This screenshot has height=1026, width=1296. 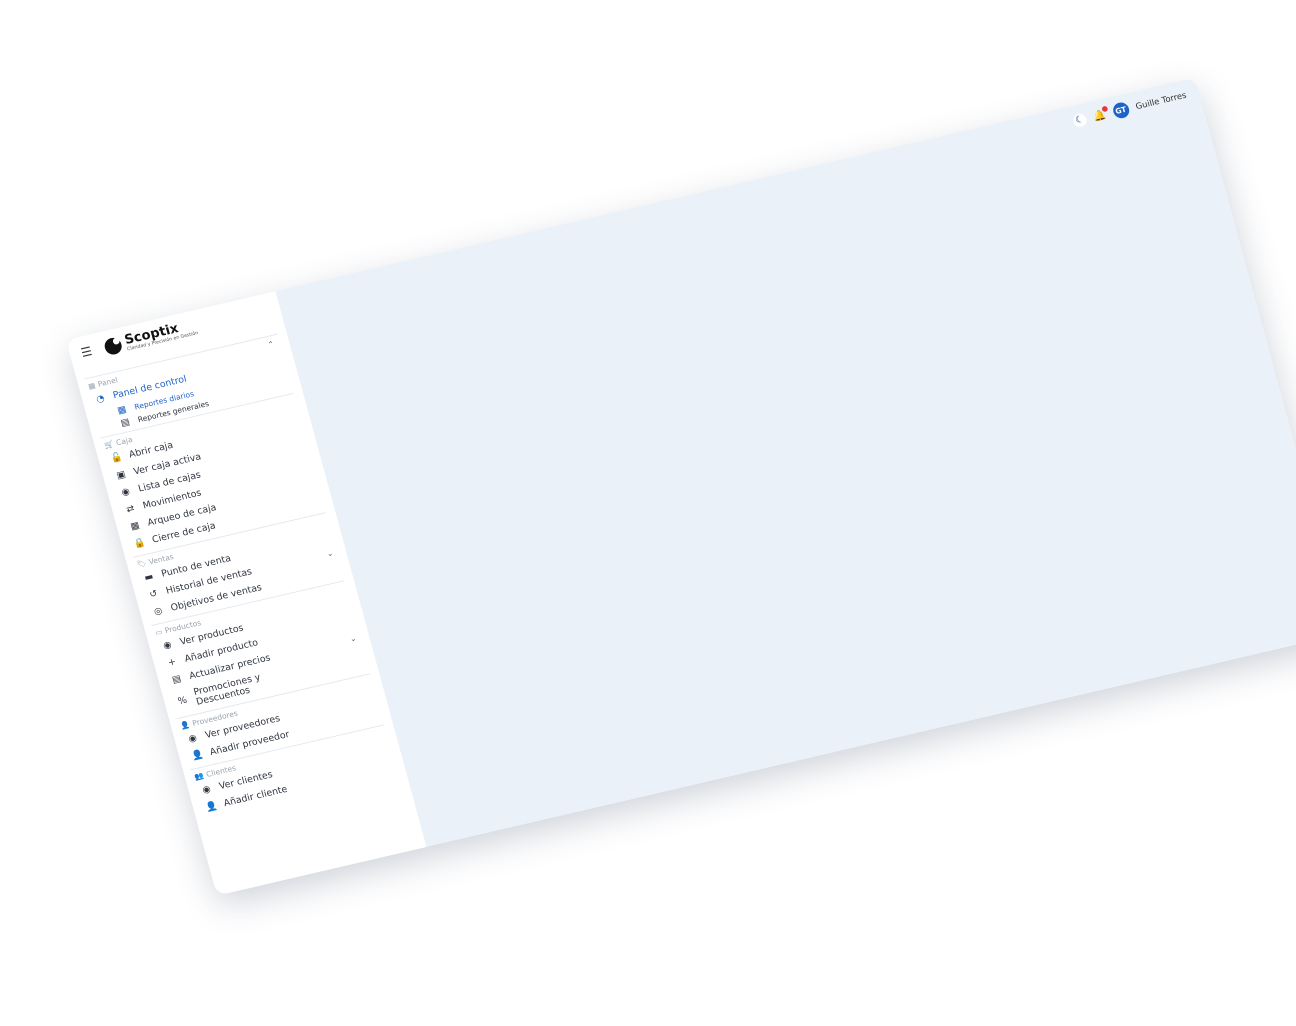 What do you see at coordinates (271, 344) in the screenshot?
I see `chevron-up-icon: ⌃` at bounding box center [271, 344].